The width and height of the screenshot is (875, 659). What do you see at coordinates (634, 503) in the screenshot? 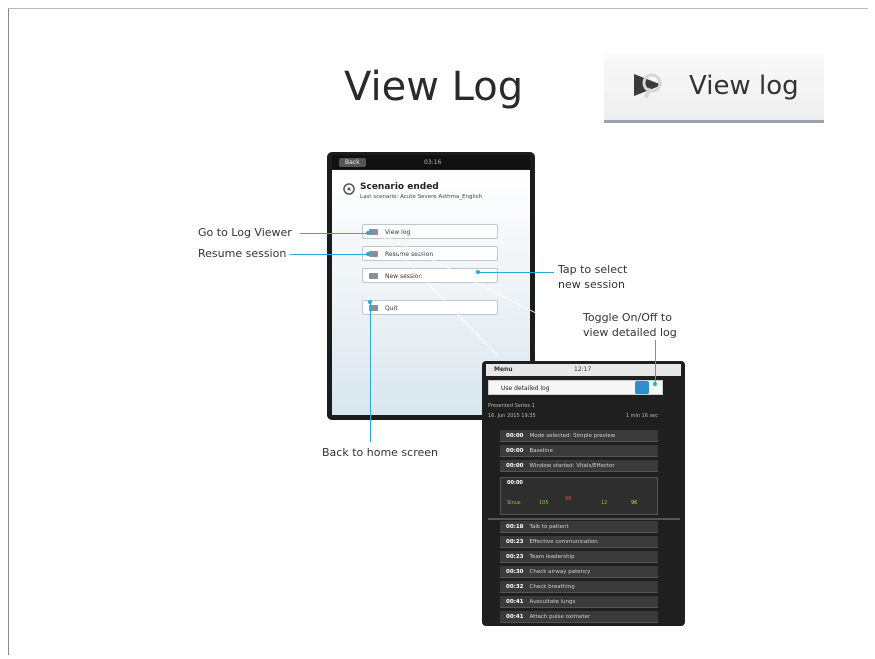
I see `vital-spo2: 96` at bounding box center [634, 503].